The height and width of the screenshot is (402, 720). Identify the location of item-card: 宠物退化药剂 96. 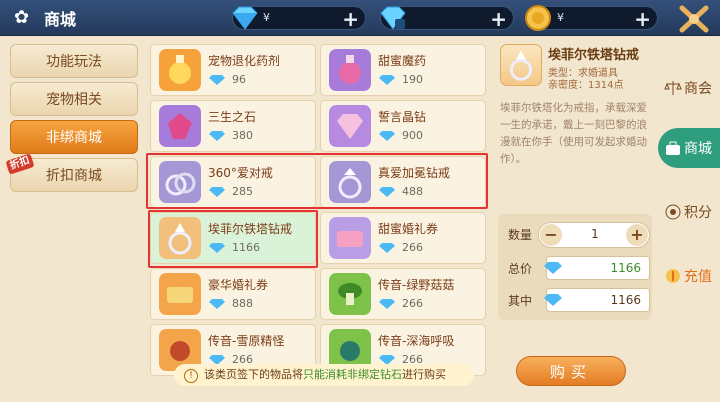
(233, 70).